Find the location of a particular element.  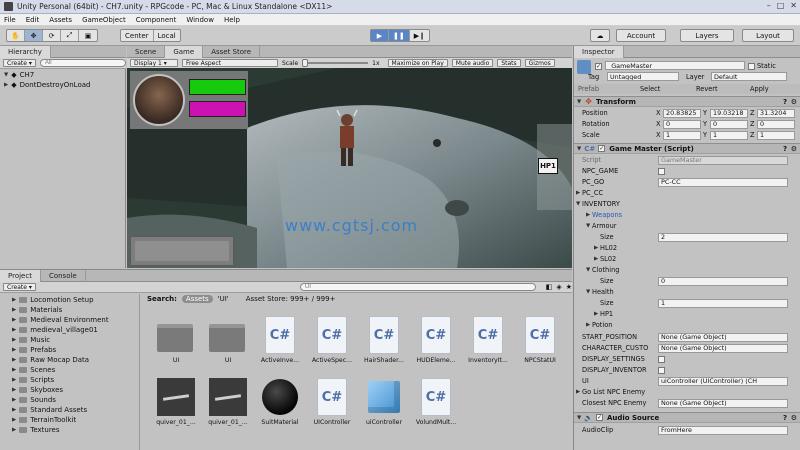

npc-game-checkbox is located at coordinates (661, 171).